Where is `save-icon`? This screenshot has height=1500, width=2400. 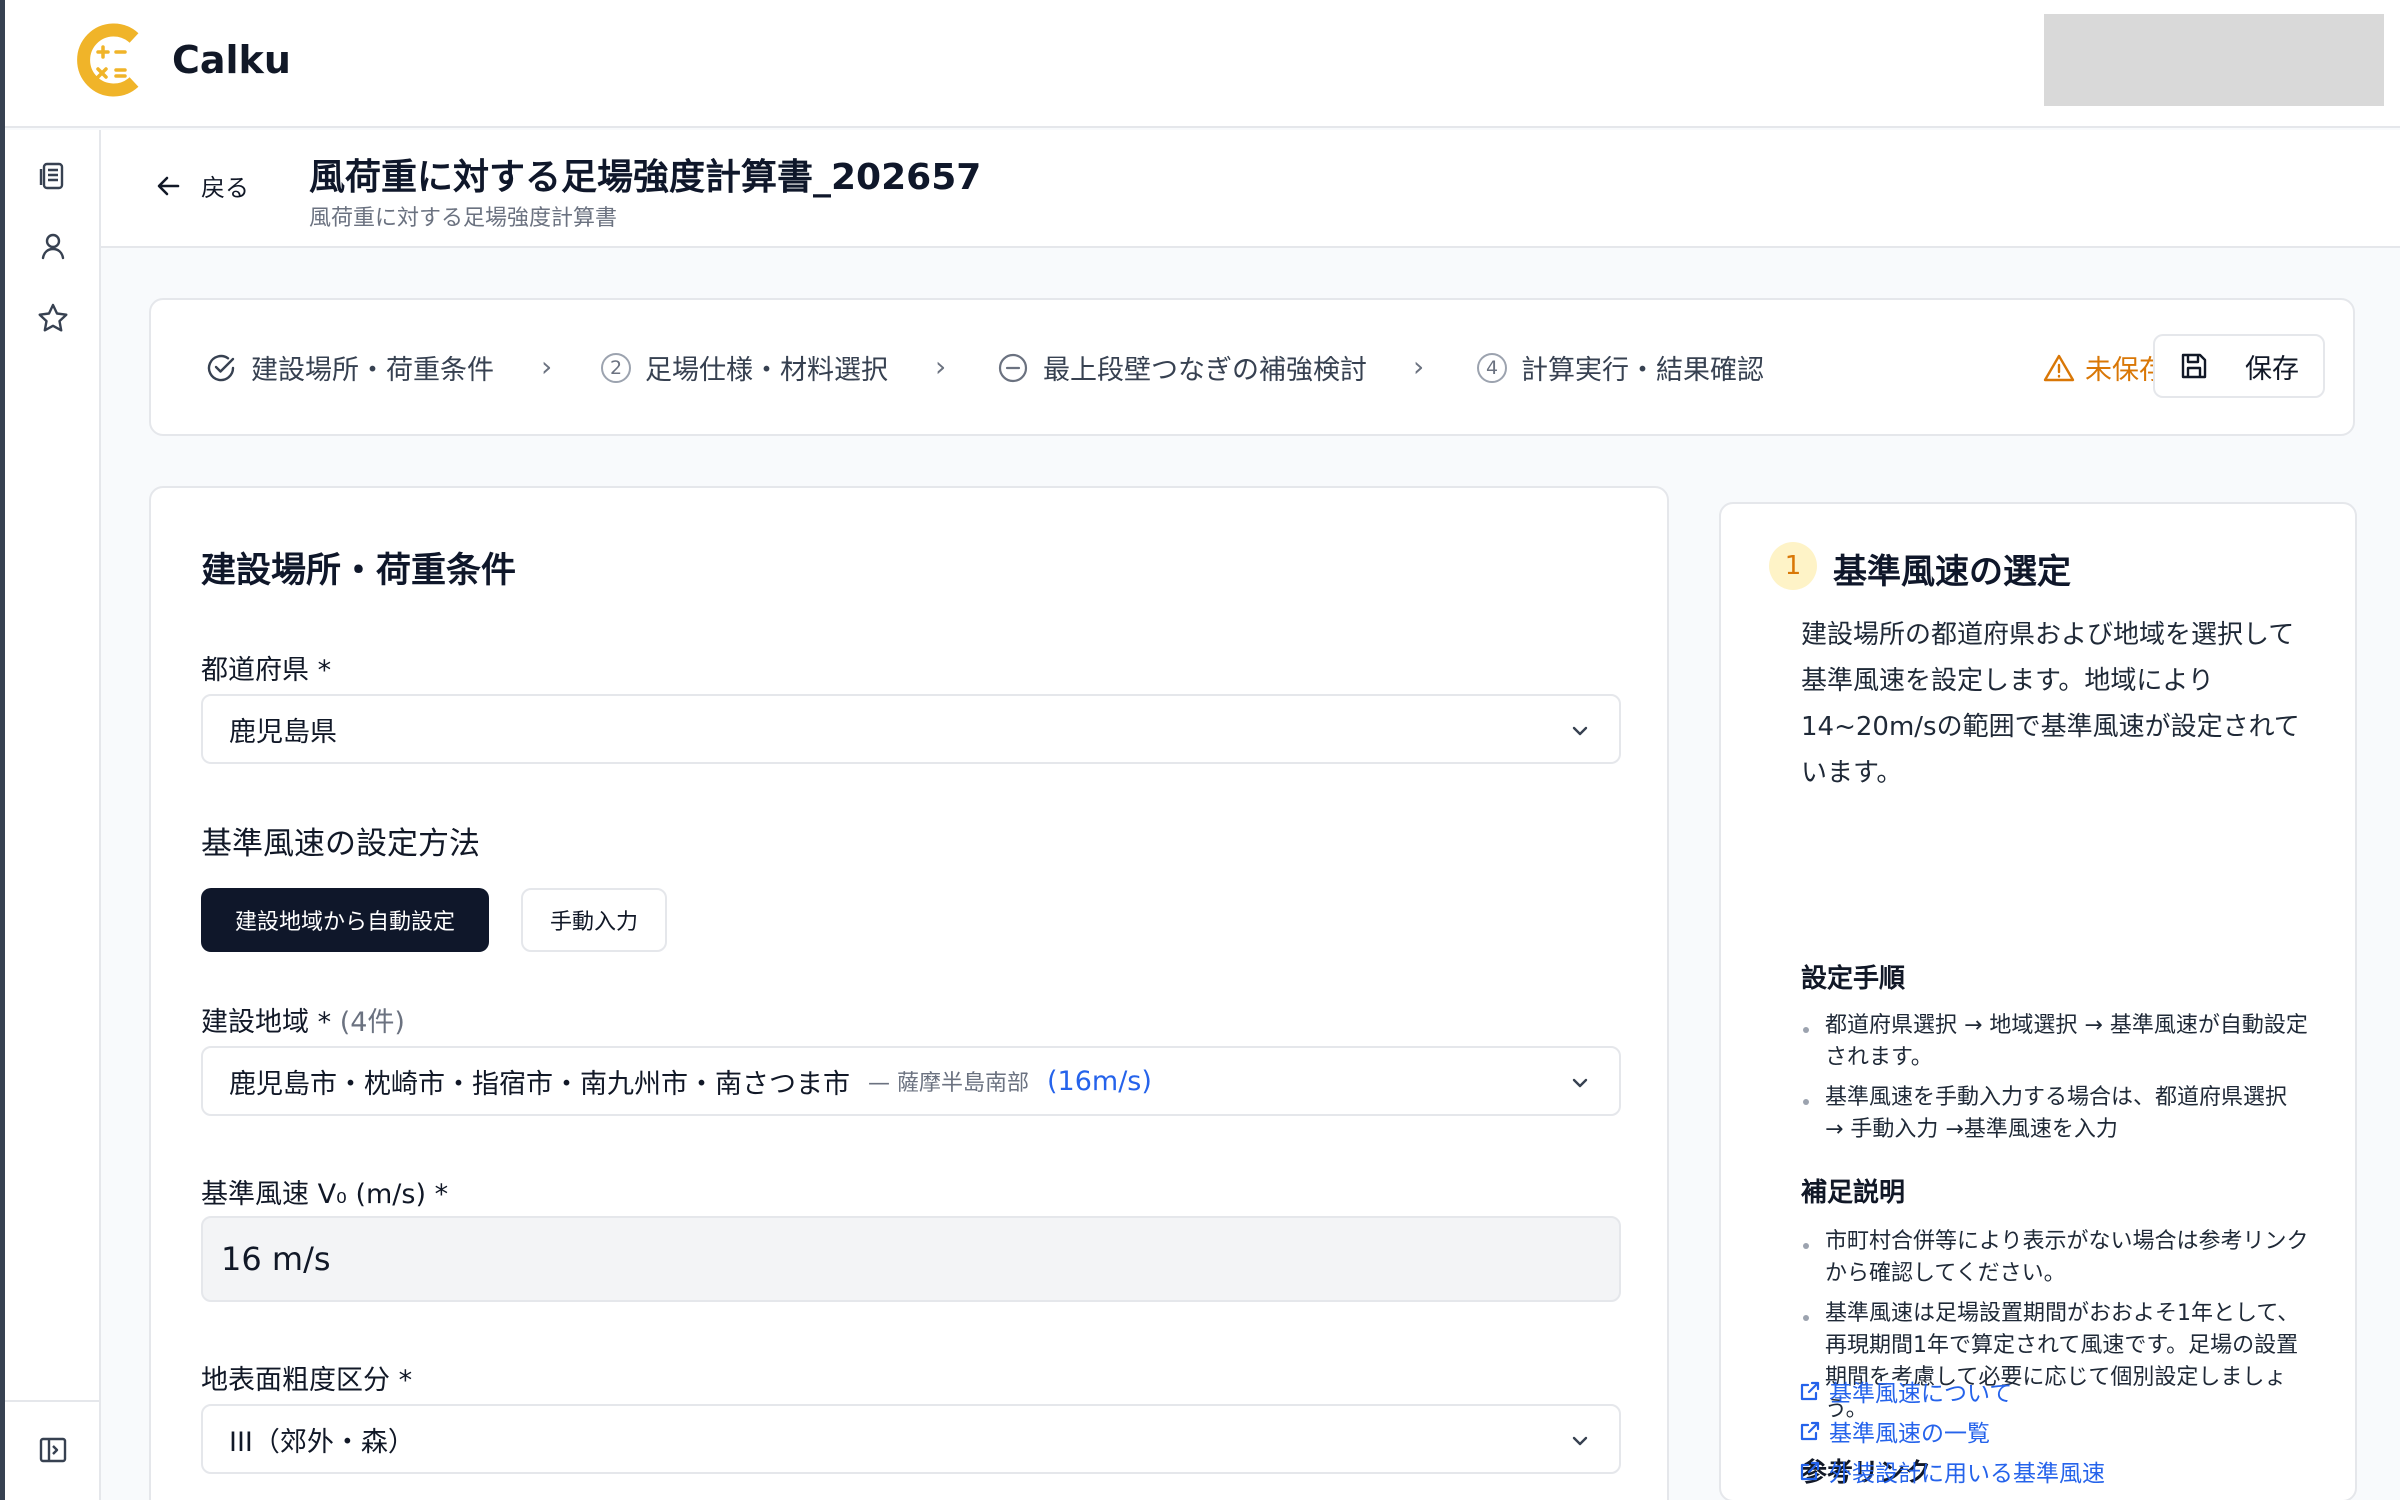 save-icon is located at coordinates (2194, 366).